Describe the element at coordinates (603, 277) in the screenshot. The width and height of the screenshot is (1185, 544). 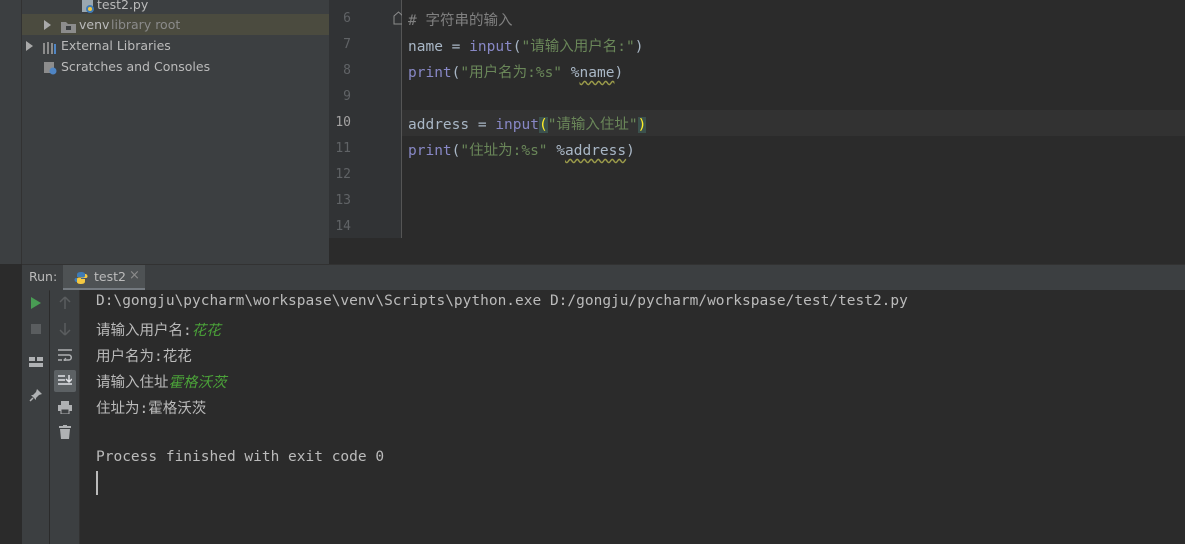
I see `run-panel-header: Run: test2 ×` at that location.